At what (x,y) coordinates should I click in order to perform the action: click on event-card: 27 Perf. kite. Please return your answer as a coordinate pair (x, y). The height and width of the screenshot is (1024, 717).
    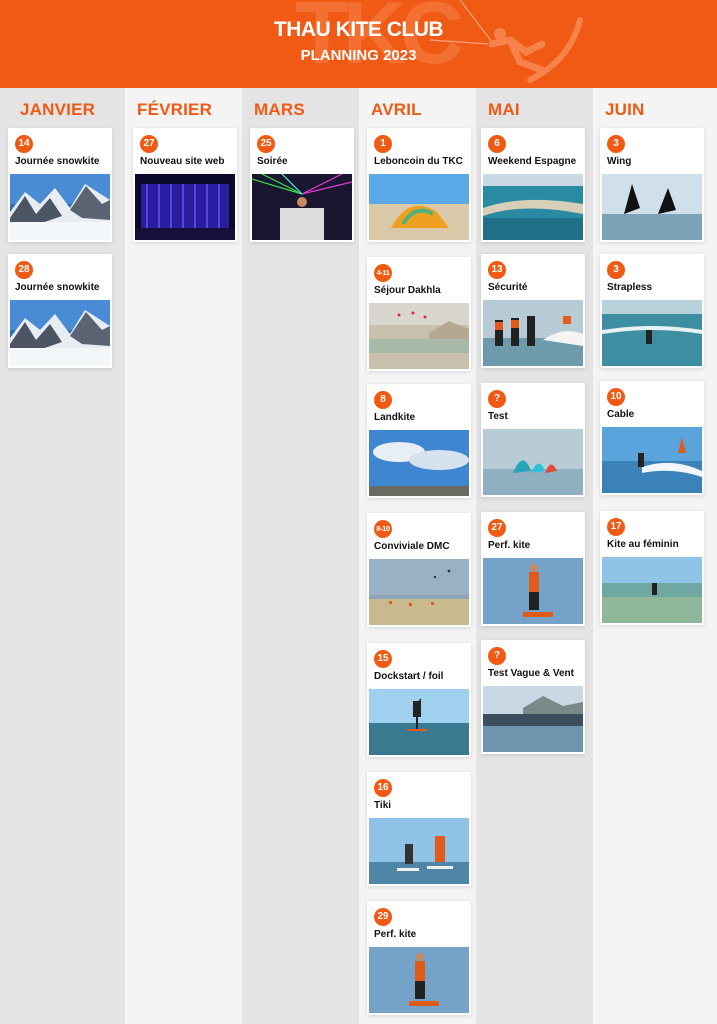
    Looking at the image, I should click on (533, 569).